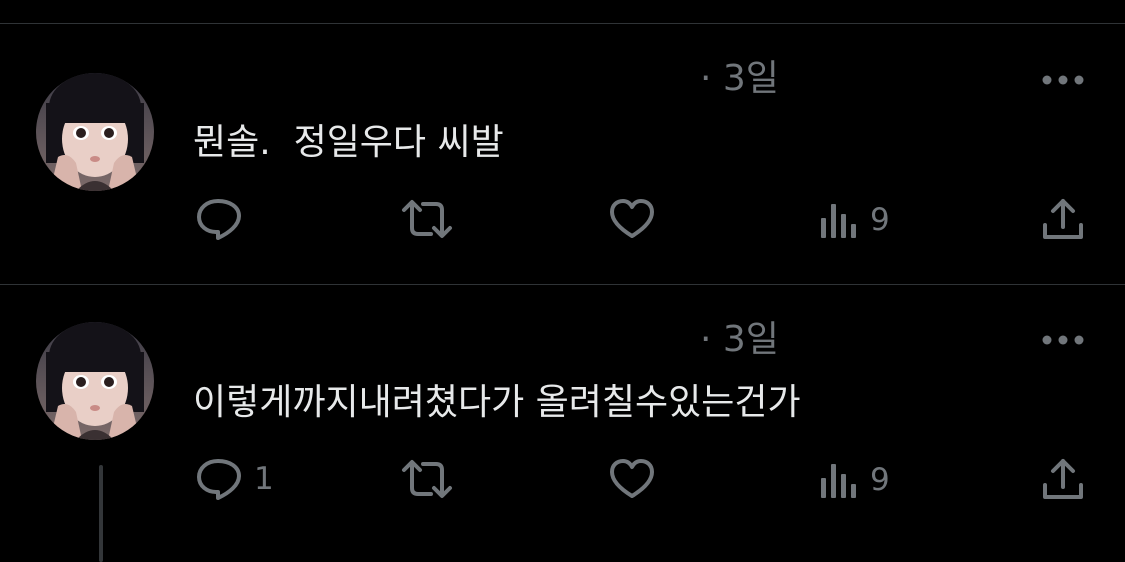  Describe the element at coordinates (101, 513) in the screenshot. I see `thread-line` at that location.